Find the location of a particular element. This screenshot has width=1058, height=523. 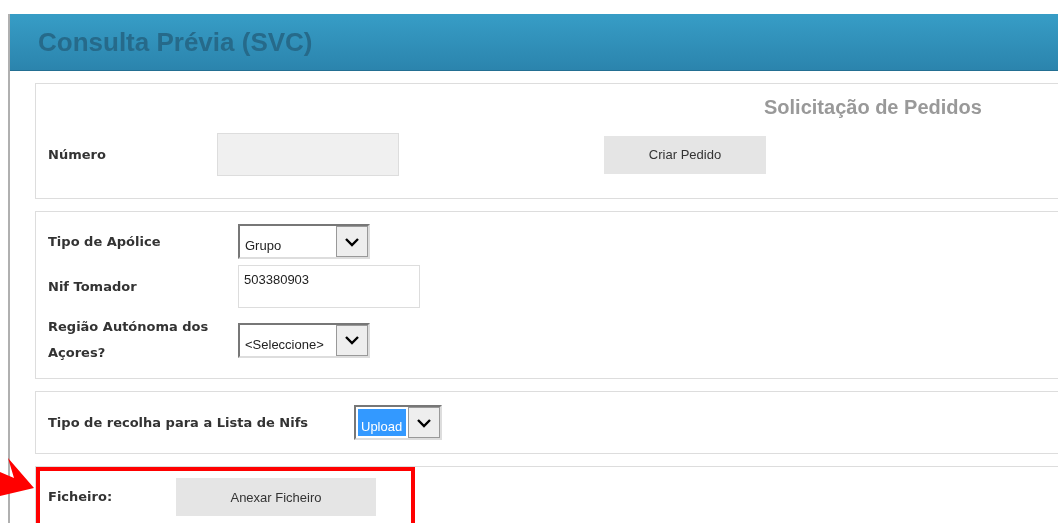

attach-file-button: Anexar Ficheiro is located at coordinates (276, 497).